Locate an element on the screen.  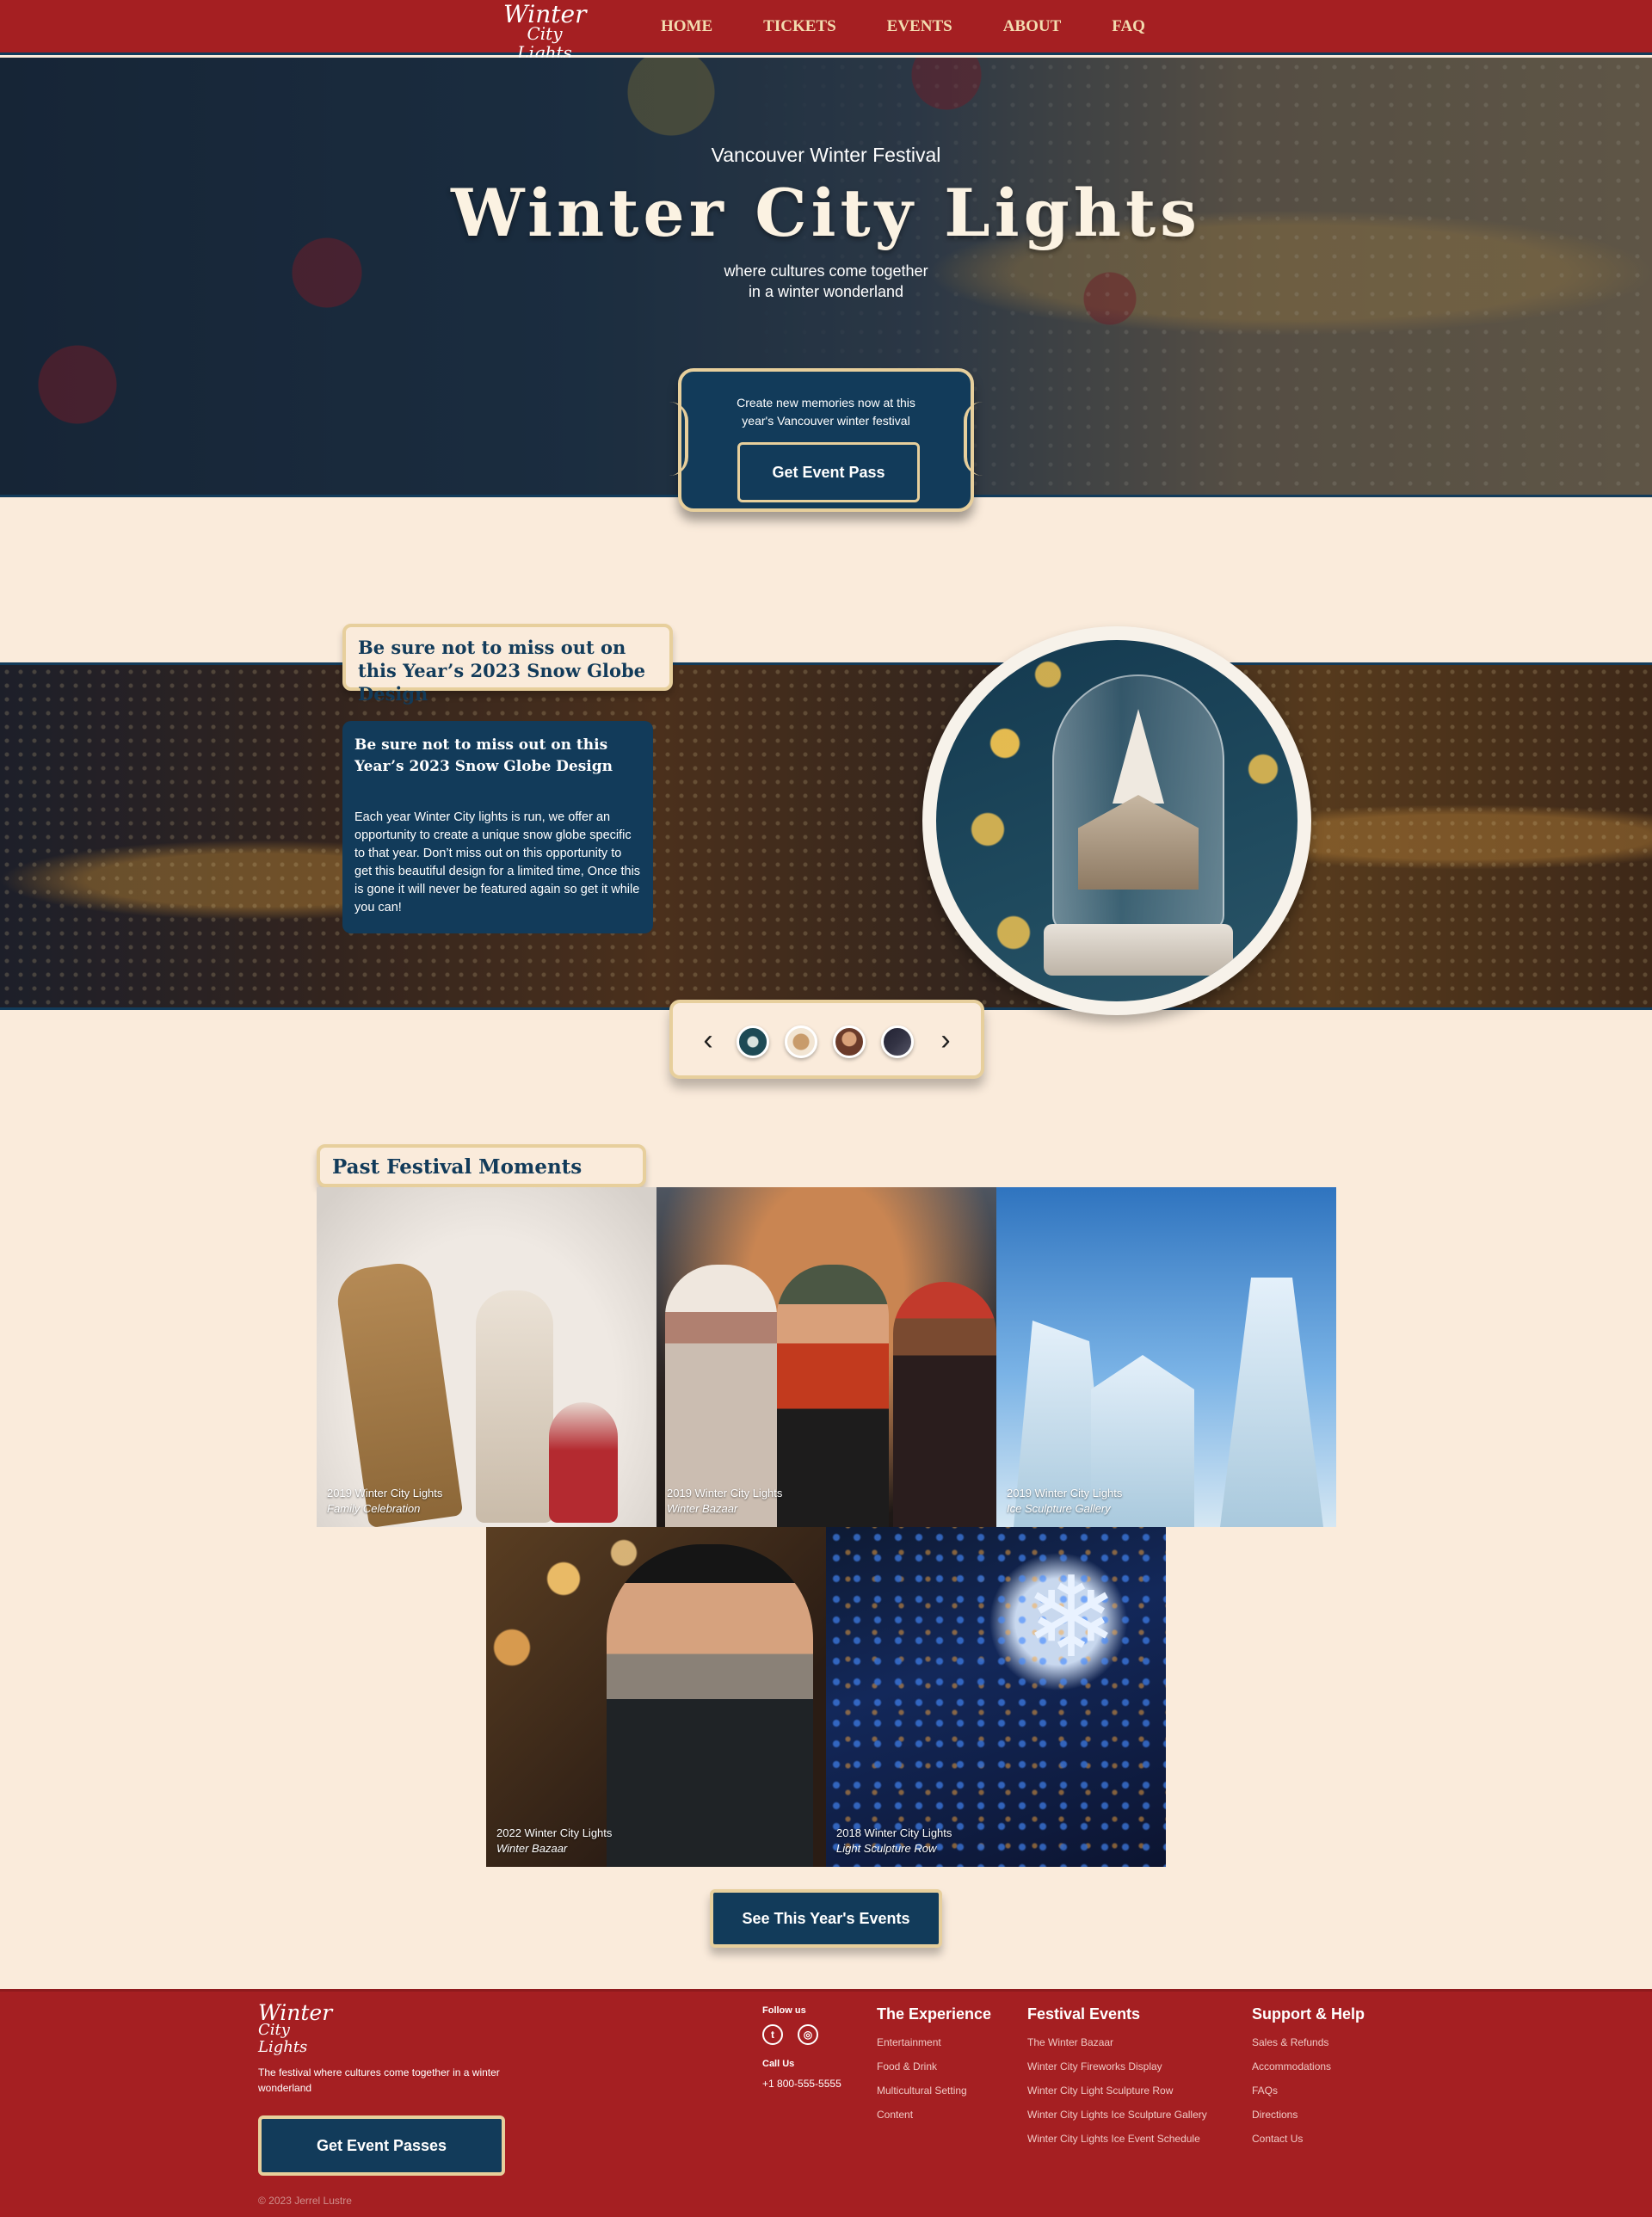
snow-globe-photo is located at coordinates (1117, 820).